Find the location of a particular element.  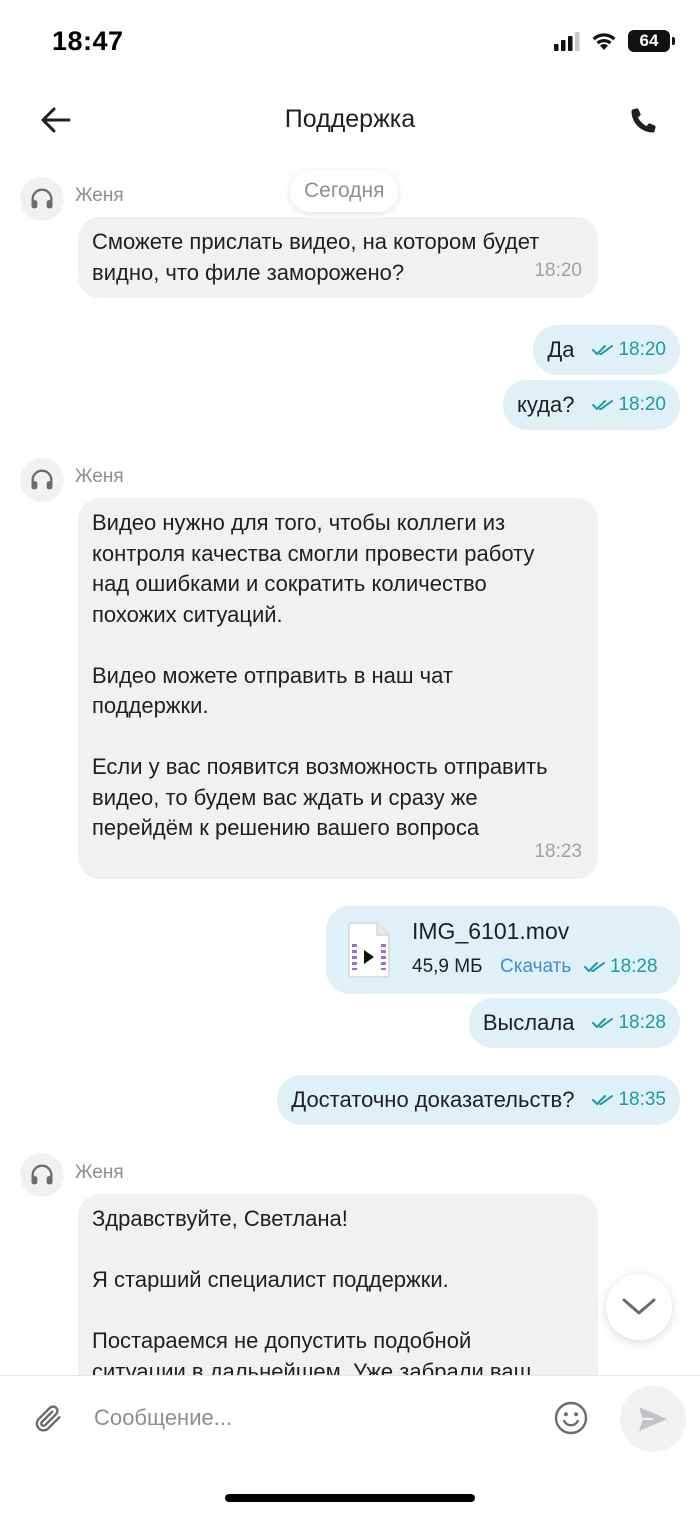

send-button is located at coordinates (653, 1419).